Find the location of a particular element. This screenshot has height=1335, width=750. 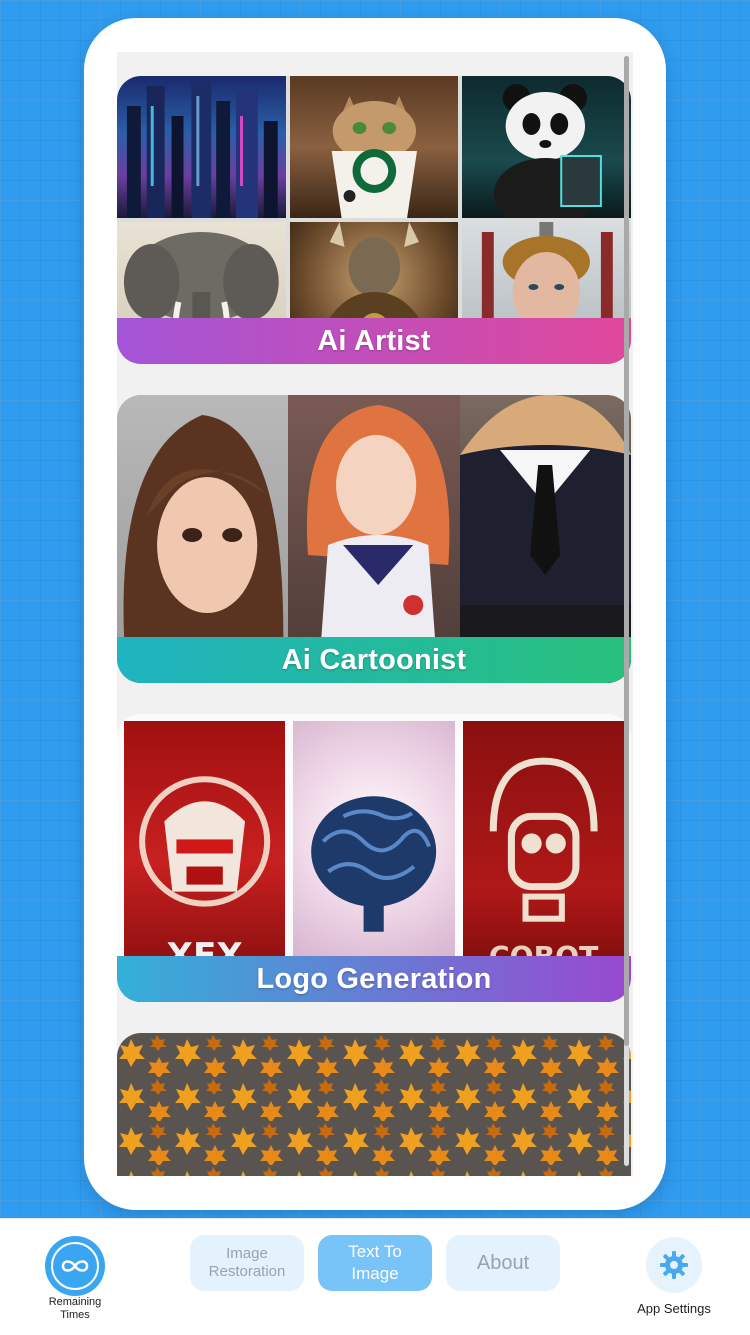

pattern-card is located at coordinates (374, 1104).